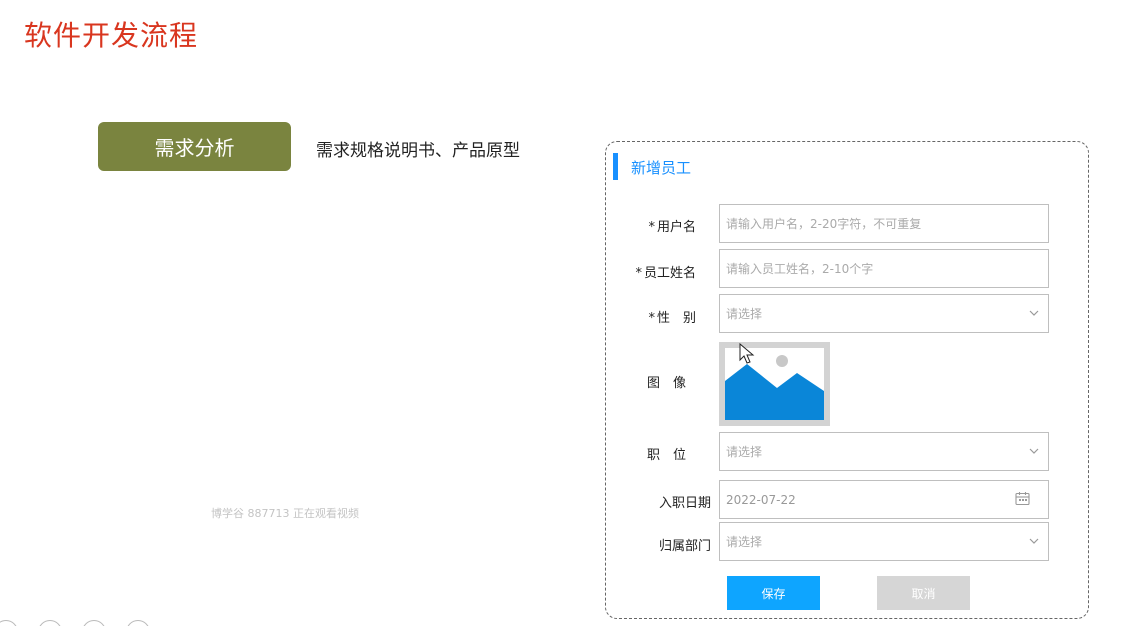 The height and width of the screenshot is (626, 1126). I want to click on gender-label: * 性 别, so click(656, 316).